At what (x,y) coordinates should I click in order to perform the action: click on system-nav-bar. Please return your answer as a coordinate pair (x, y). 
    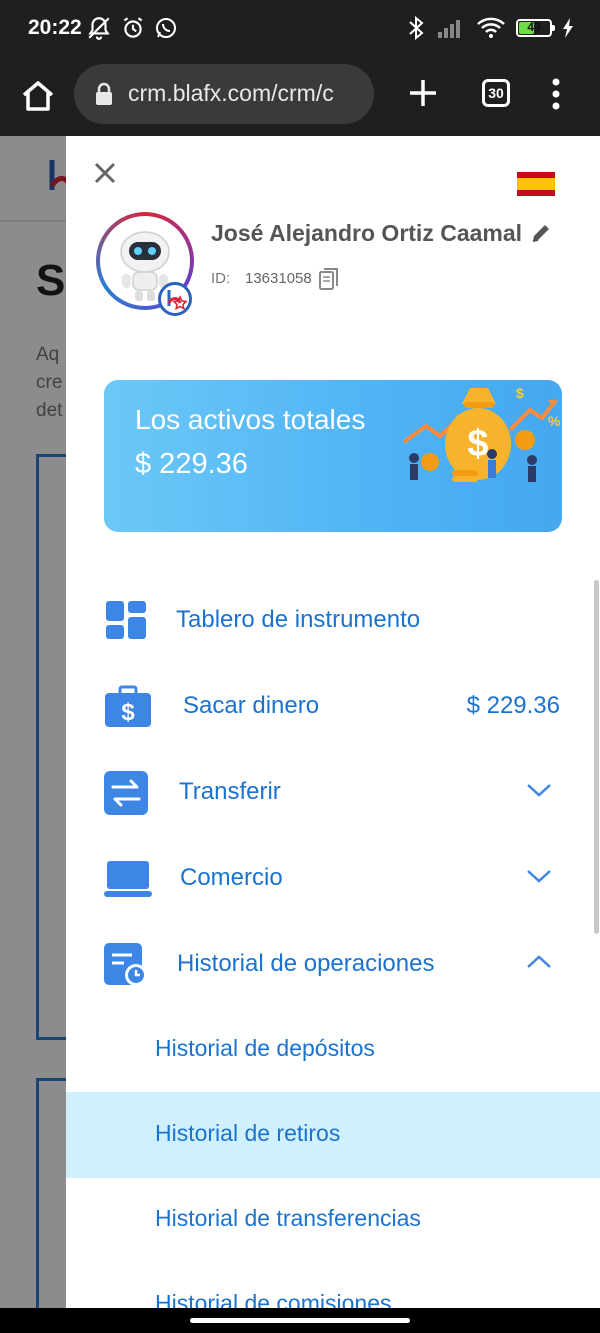
    Looking at the image, I should click on (300, 1320).